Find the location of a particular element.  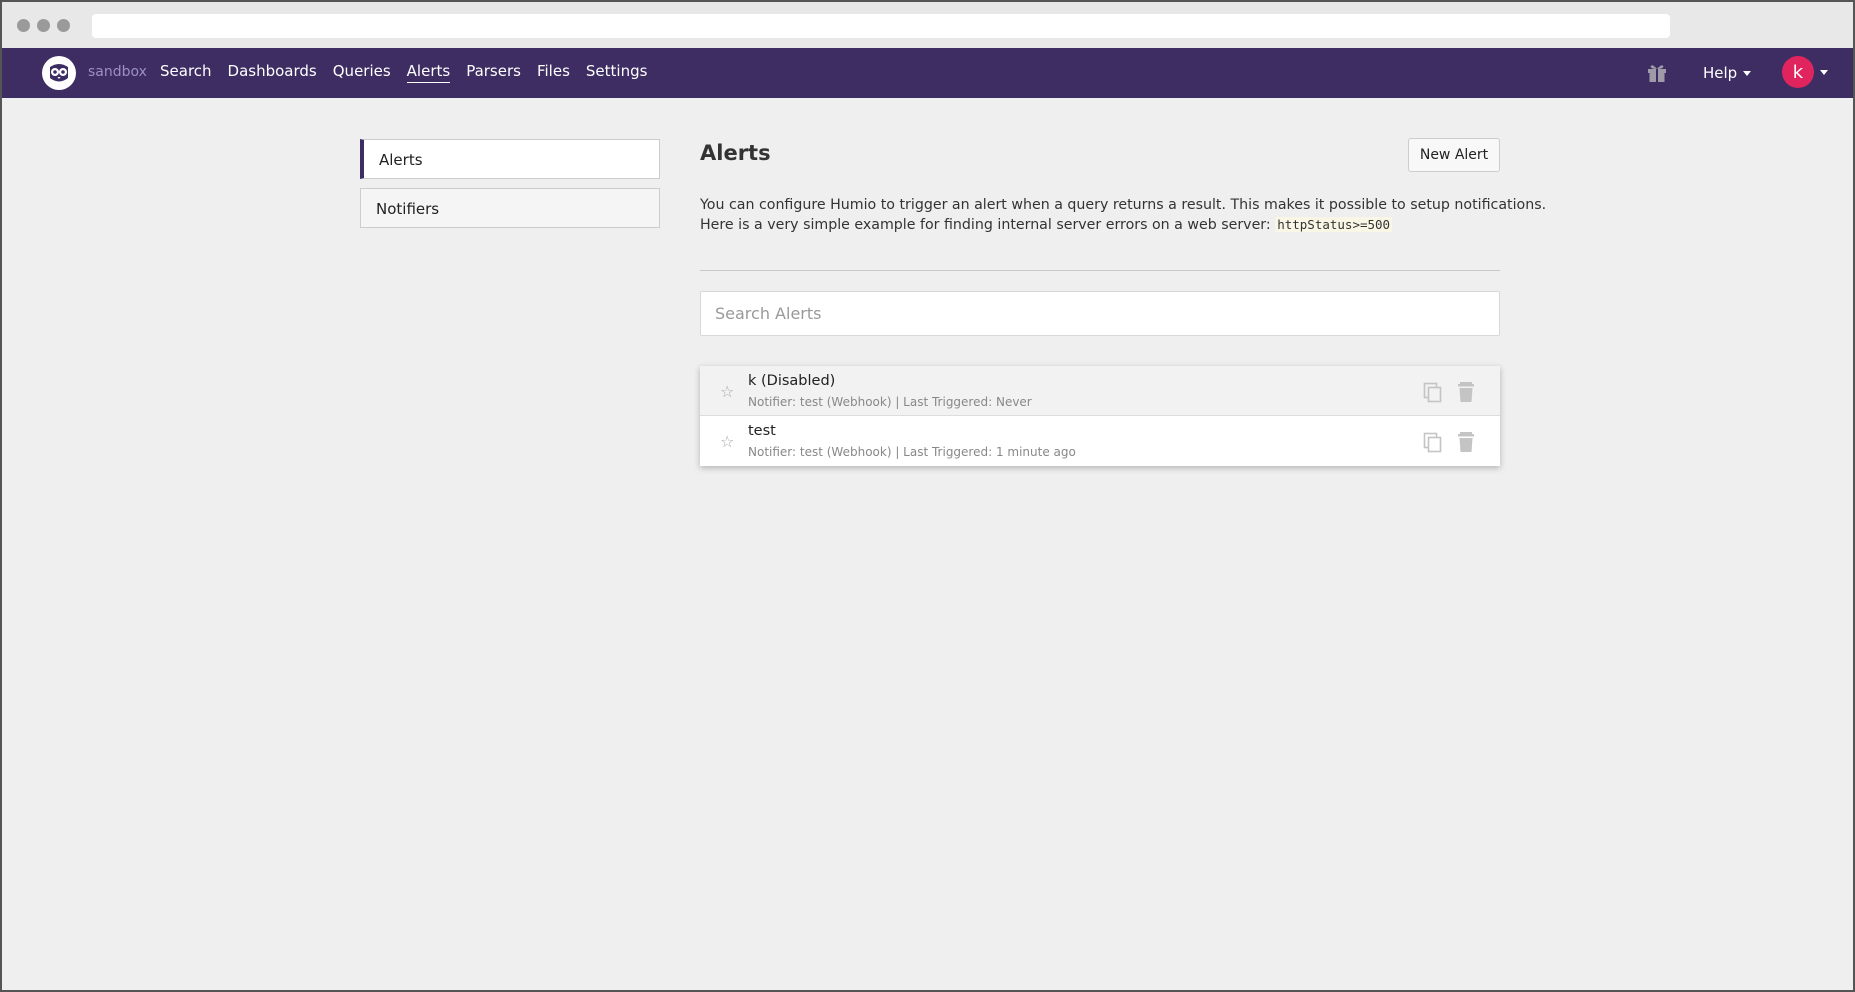

user-menu: k is located at coordinates (1805, 72).